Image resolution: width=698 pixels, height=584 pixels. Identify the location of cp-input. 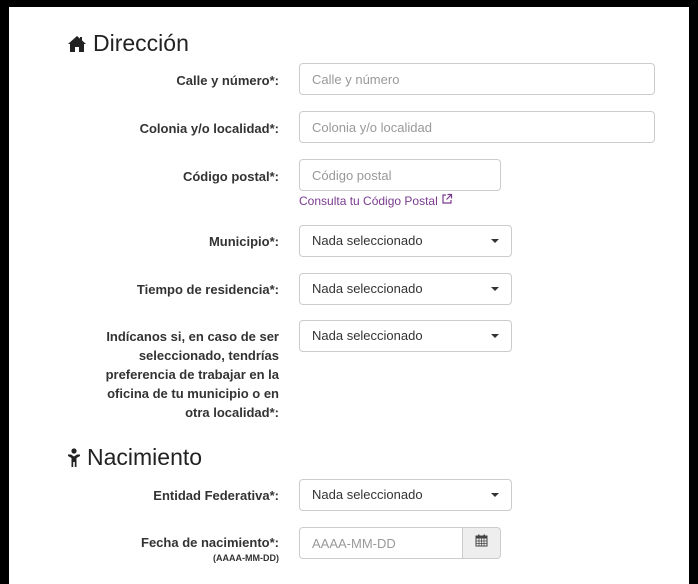
(400, 175).